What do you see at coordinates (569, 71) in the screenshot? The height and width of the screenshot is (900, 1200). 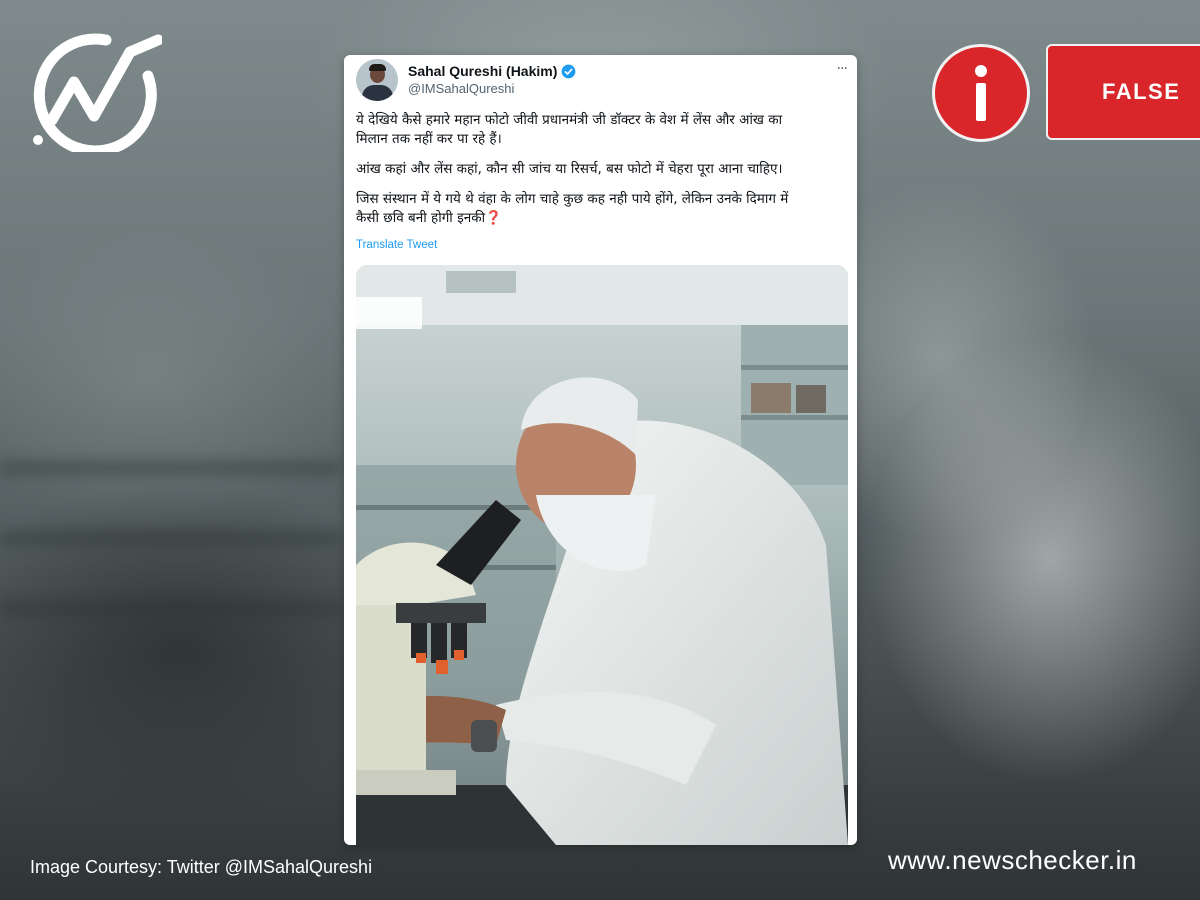 I see `verified-badge-icon` at bounding box center [569, 71].